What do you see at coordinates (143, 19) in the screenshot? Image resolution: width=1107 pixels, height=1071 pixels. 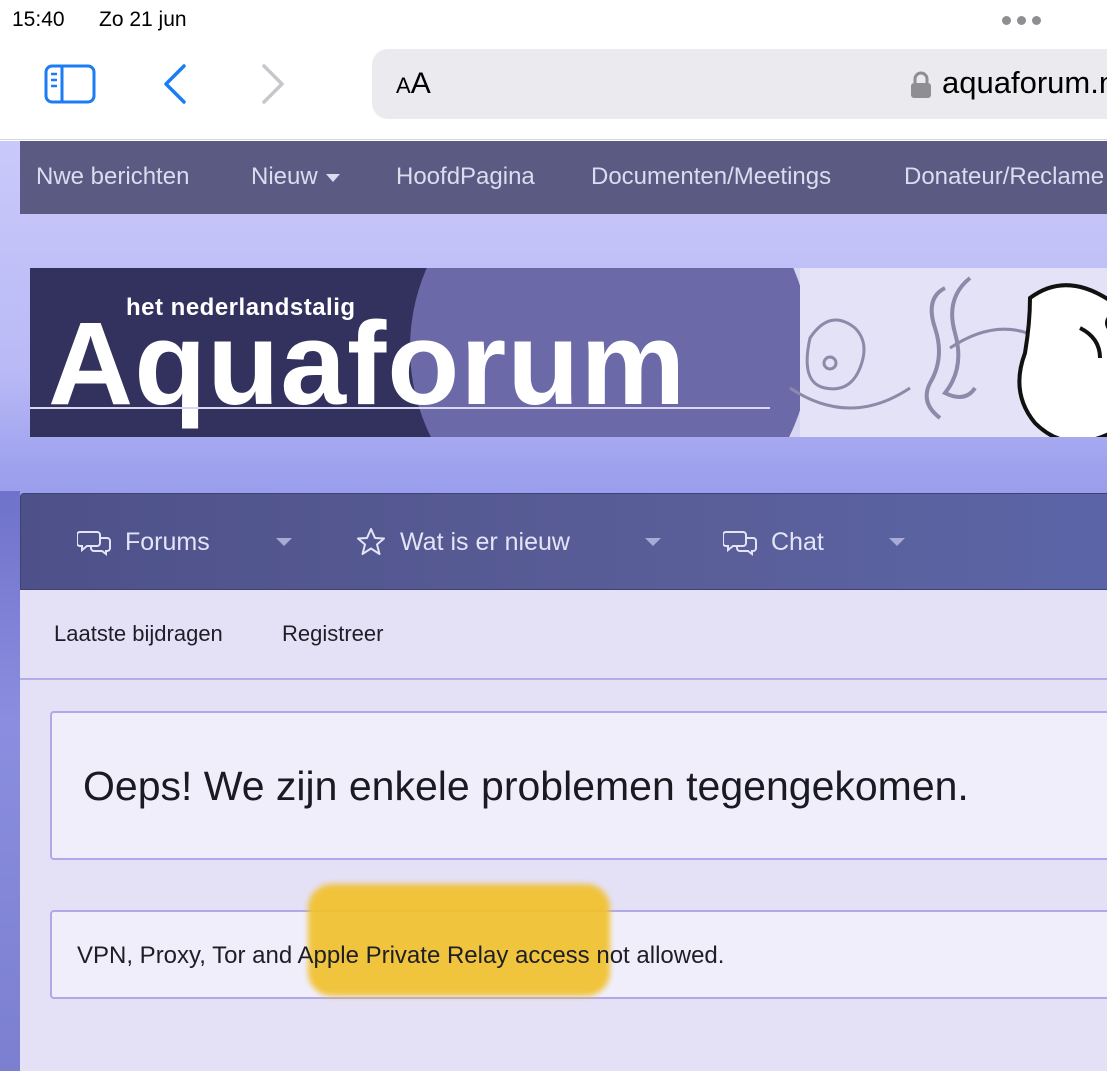 I see `status-date: Zo 21 jun` at bounding box center [143, 19].